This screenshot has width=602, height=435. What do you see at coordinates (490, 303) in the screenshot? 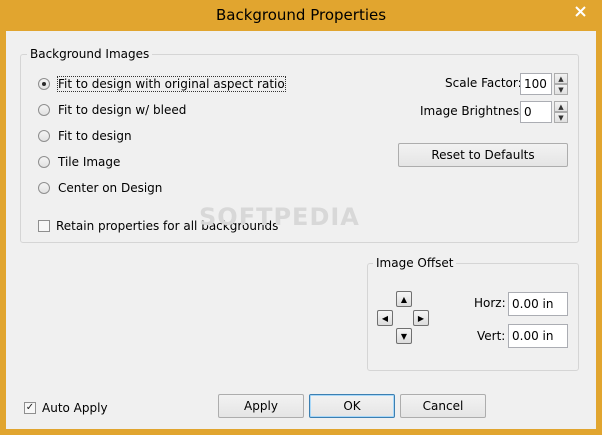
I see `horz-label: Horz:` at bounding box center [490, 303].